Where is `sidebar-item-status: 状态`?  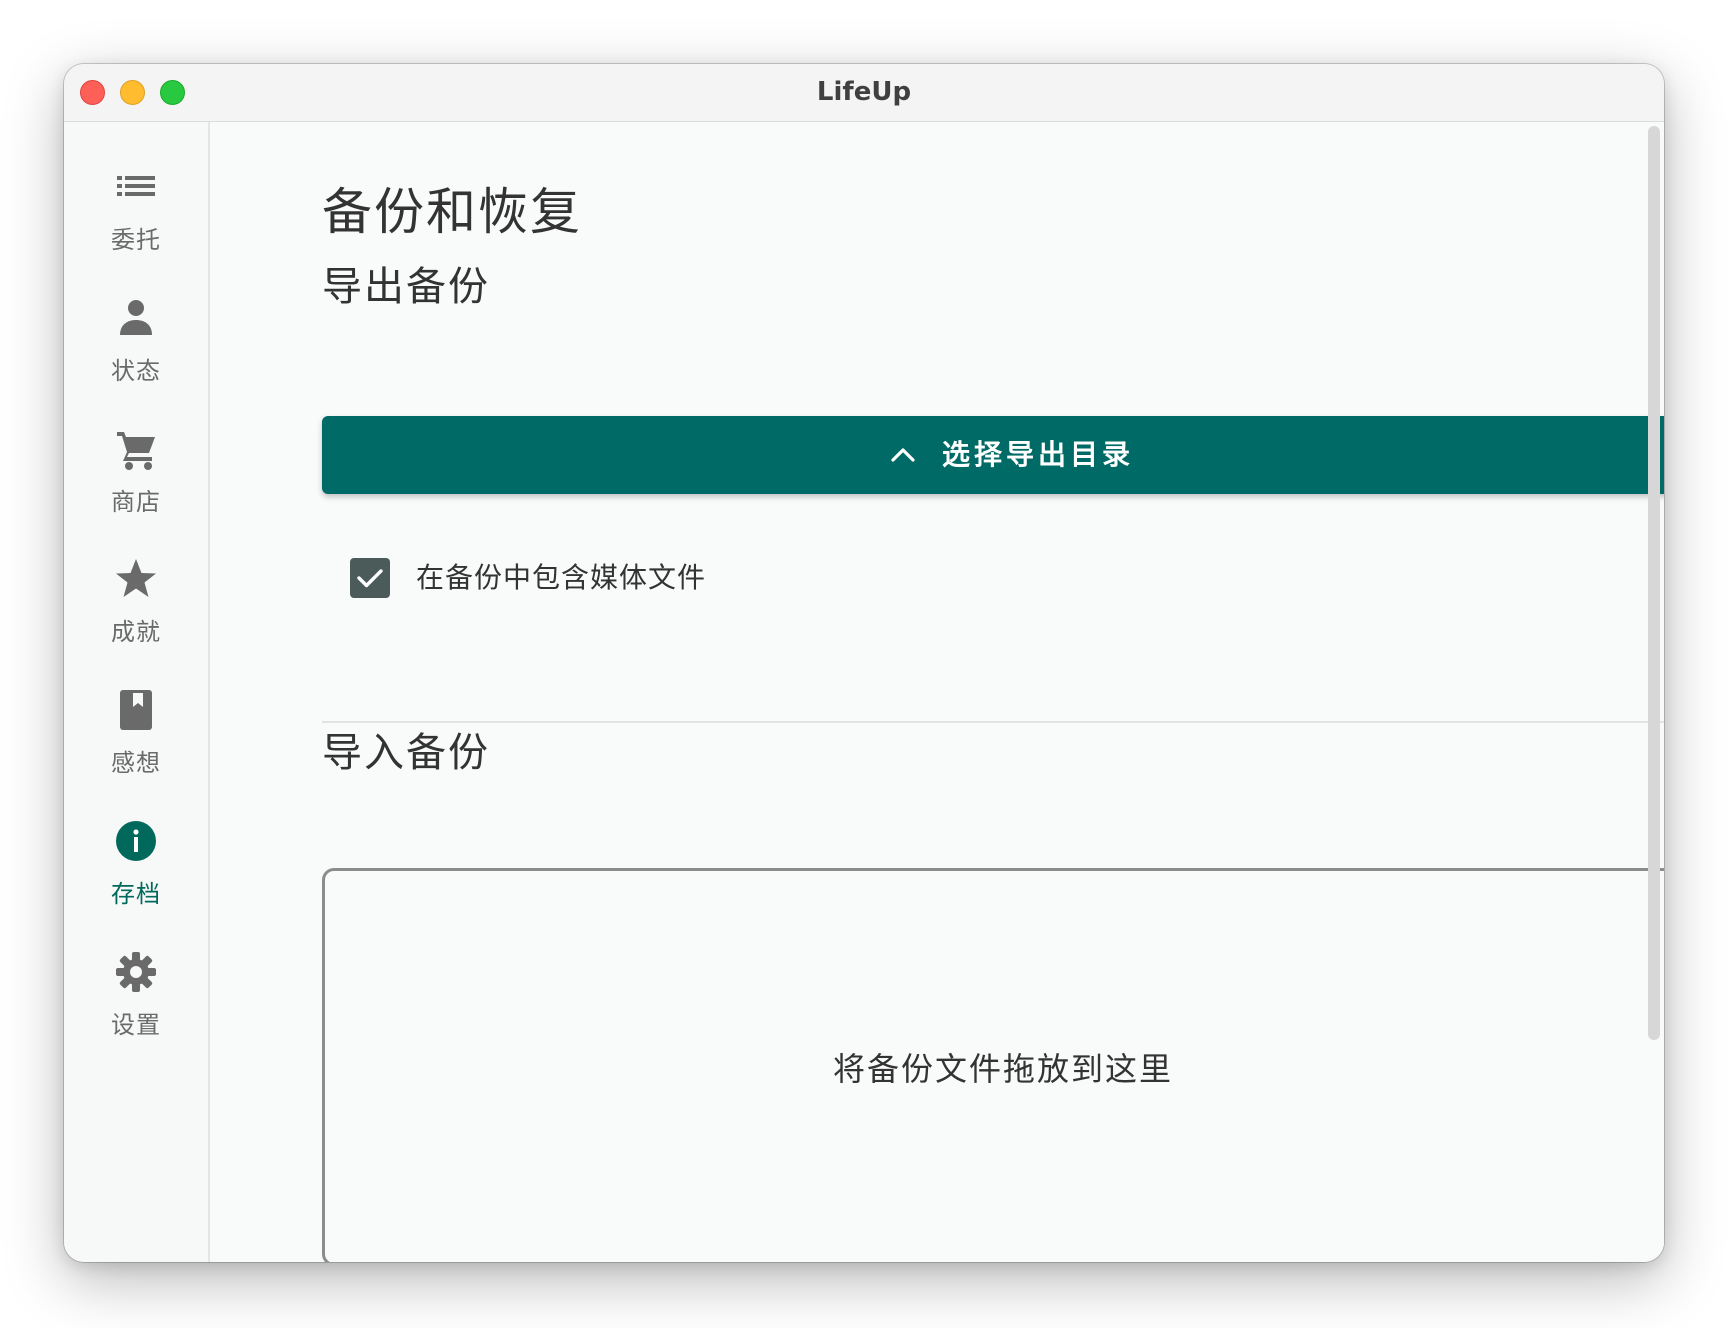 sidebar-item-status: 状态 is located at coordinates (136, 353).